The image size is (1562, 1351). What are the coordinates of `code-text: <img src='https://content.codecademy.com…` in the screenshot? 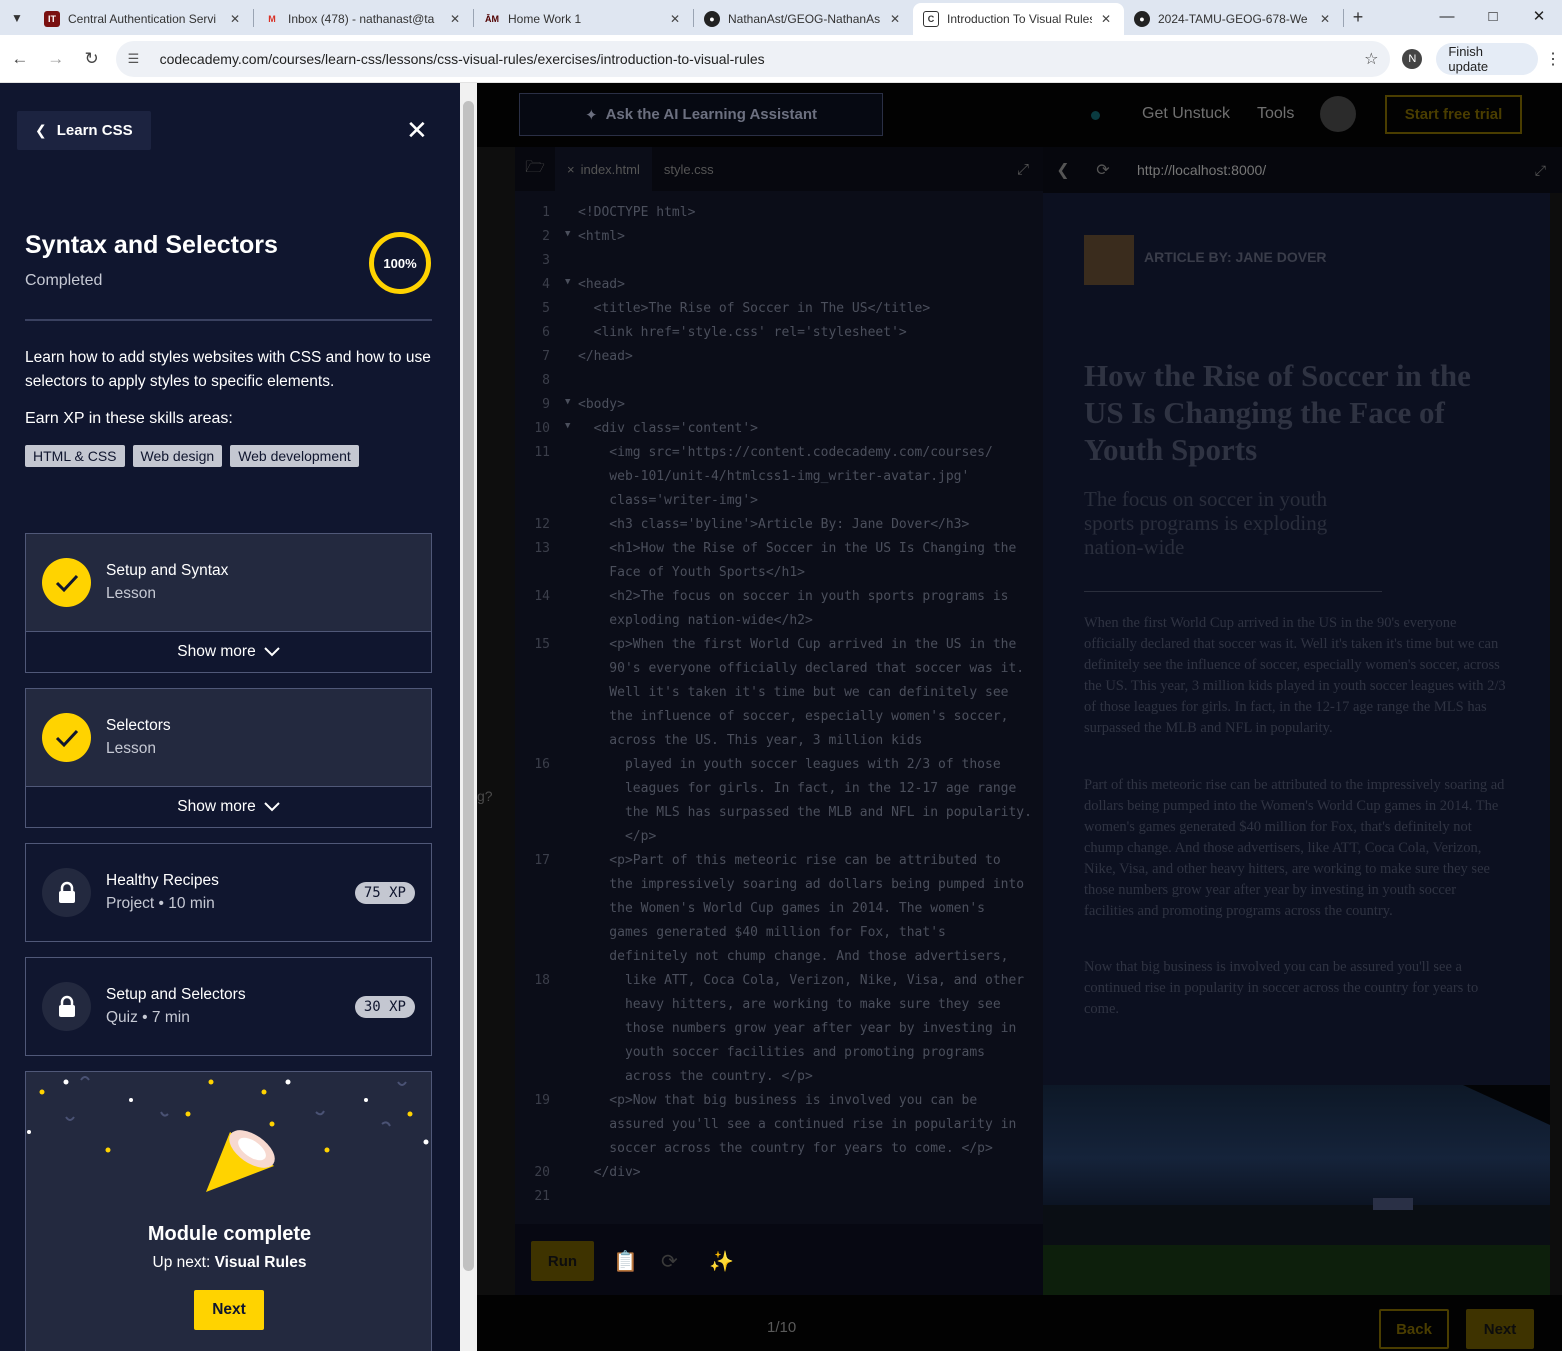 It's located at (785, 452).